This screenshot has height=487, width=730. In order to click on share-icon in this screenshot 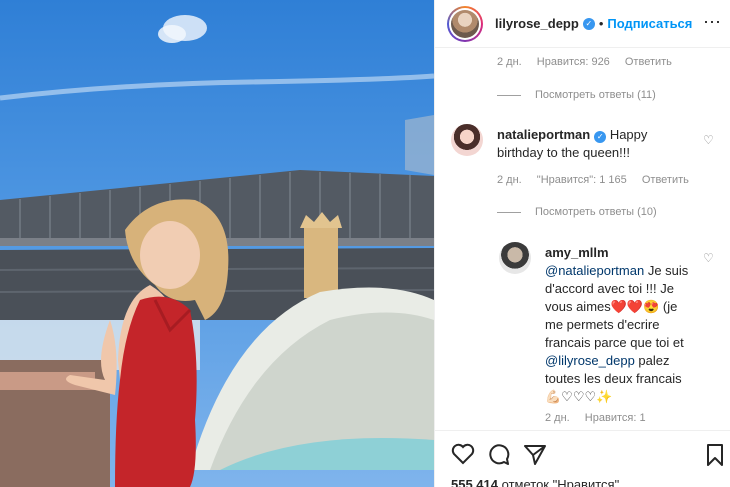, I will do `click(535, 454)`.